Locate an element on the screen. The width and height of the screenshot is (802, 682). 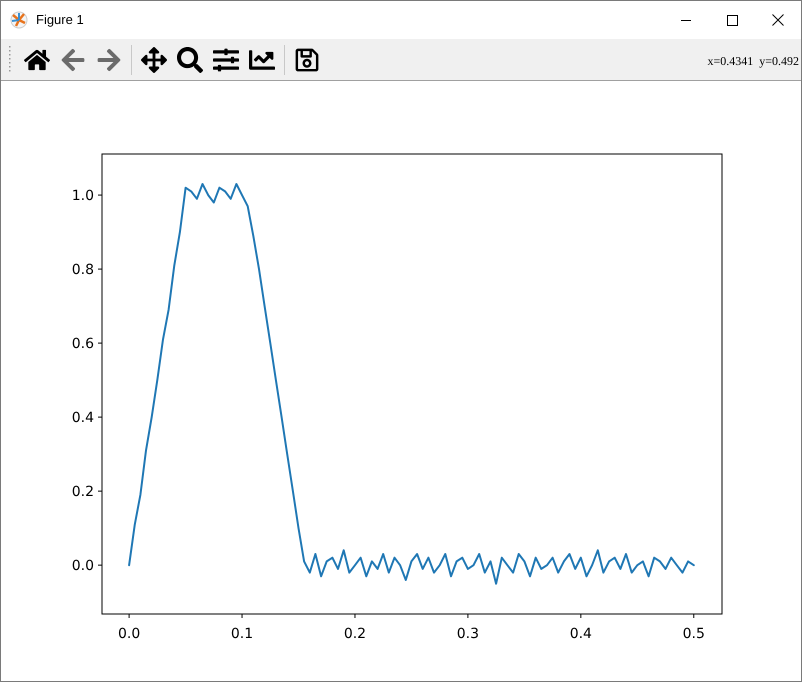
y-tick-label: 0.2 is located at coordinates (83, 492).